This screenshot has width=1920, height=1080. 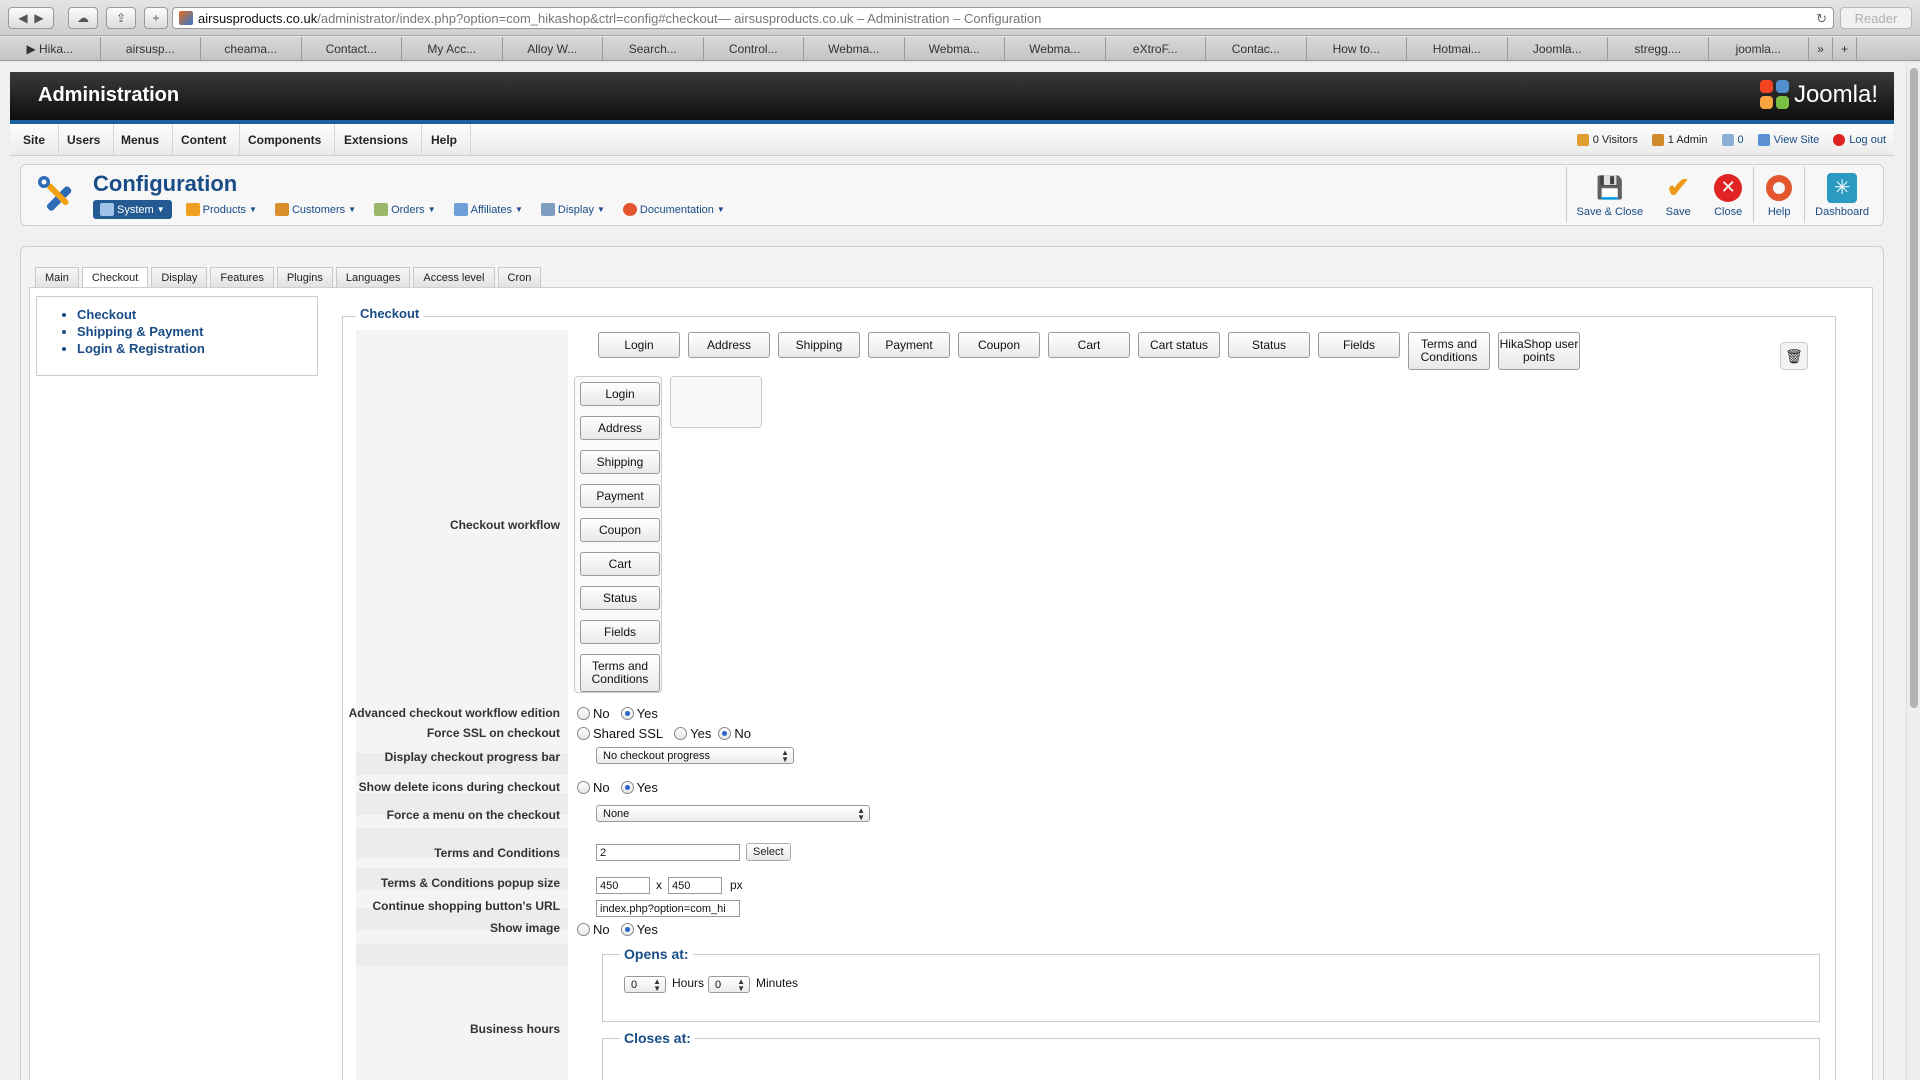 I want to click on available-step-terms: Terms and Conditions, so click(x=1449, y=351).